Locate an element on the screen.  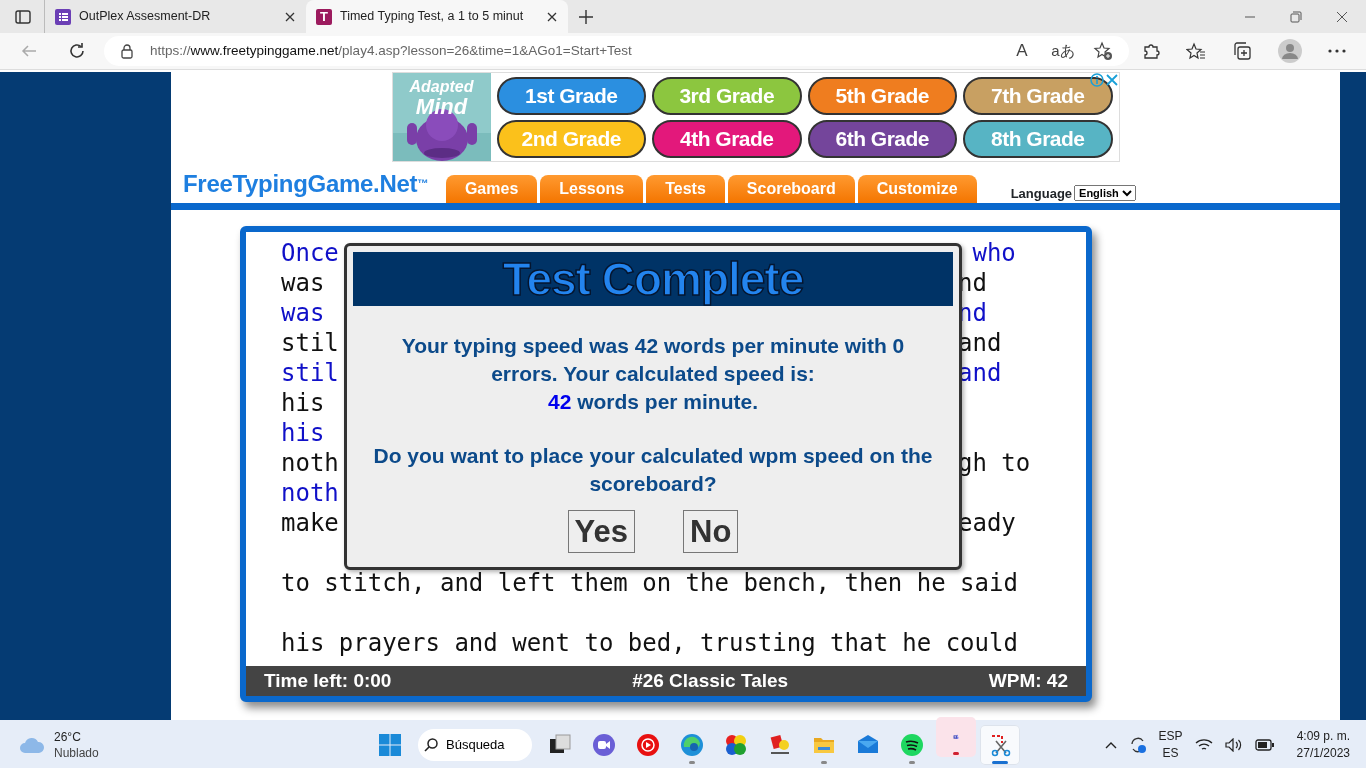
nav-tab: Lessons is located at coordinates (592, 189).